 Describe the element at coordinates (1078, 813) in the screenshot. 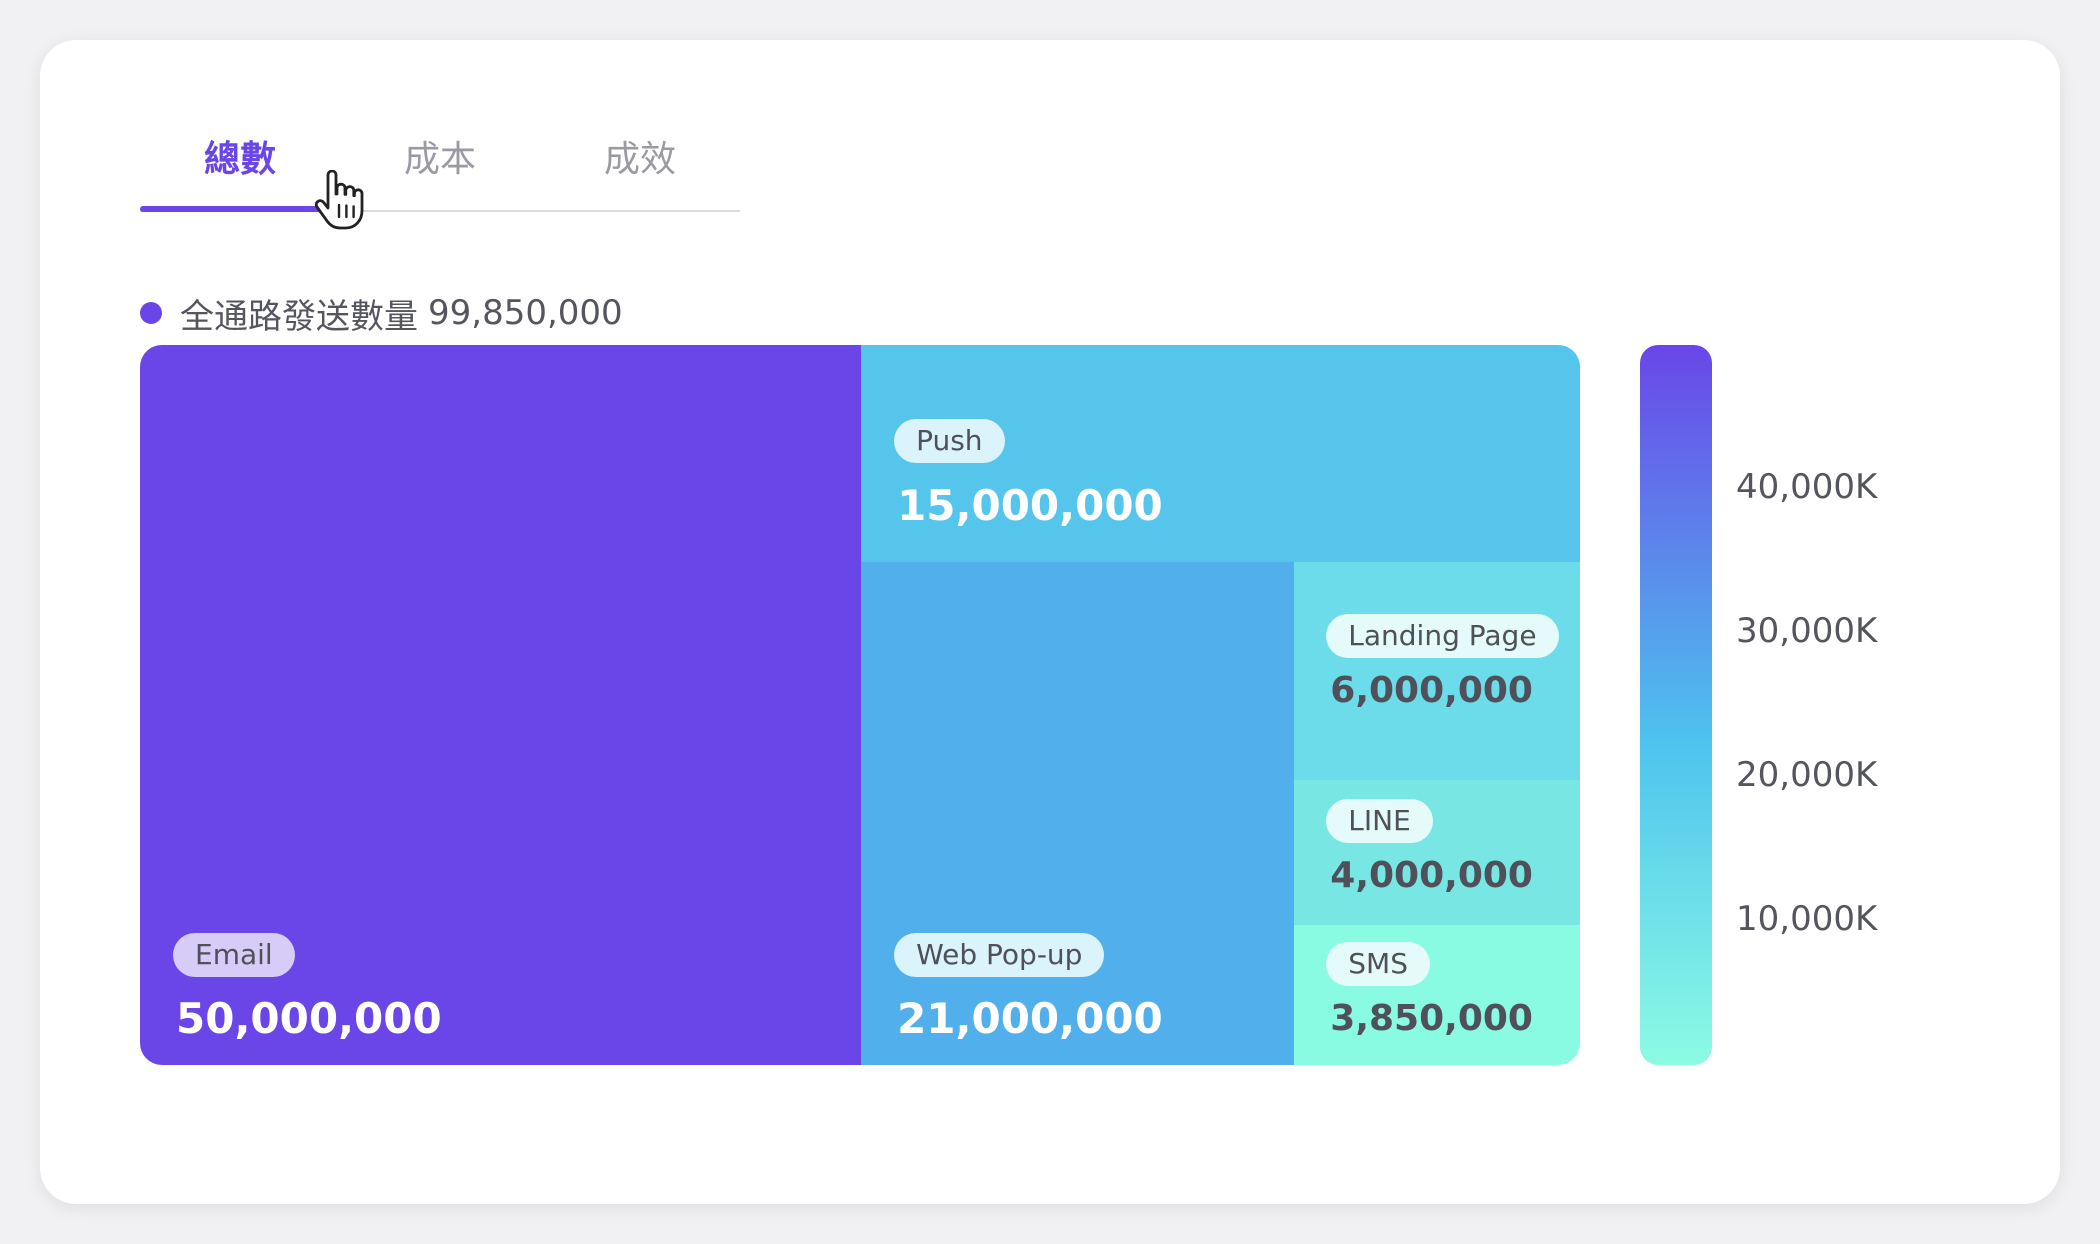

I see `treemap-cell-web-pop-up: Web Pop-up 21,000,000` at that location.